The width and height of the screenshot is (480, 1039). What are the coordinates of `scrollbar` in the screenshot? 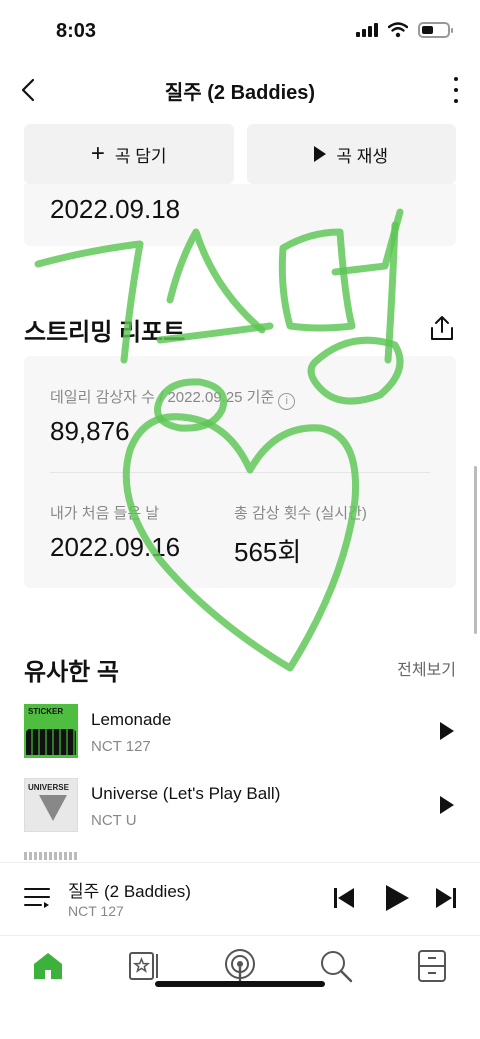 It's located at (475, 550).